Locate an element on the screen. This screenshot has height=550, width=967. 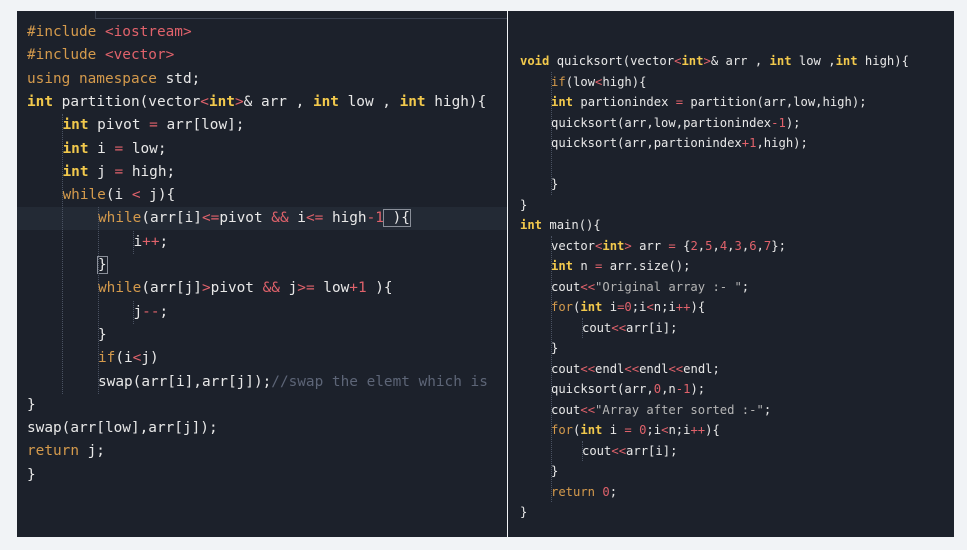
code-token: ;i is located at coordinates (639, 307).